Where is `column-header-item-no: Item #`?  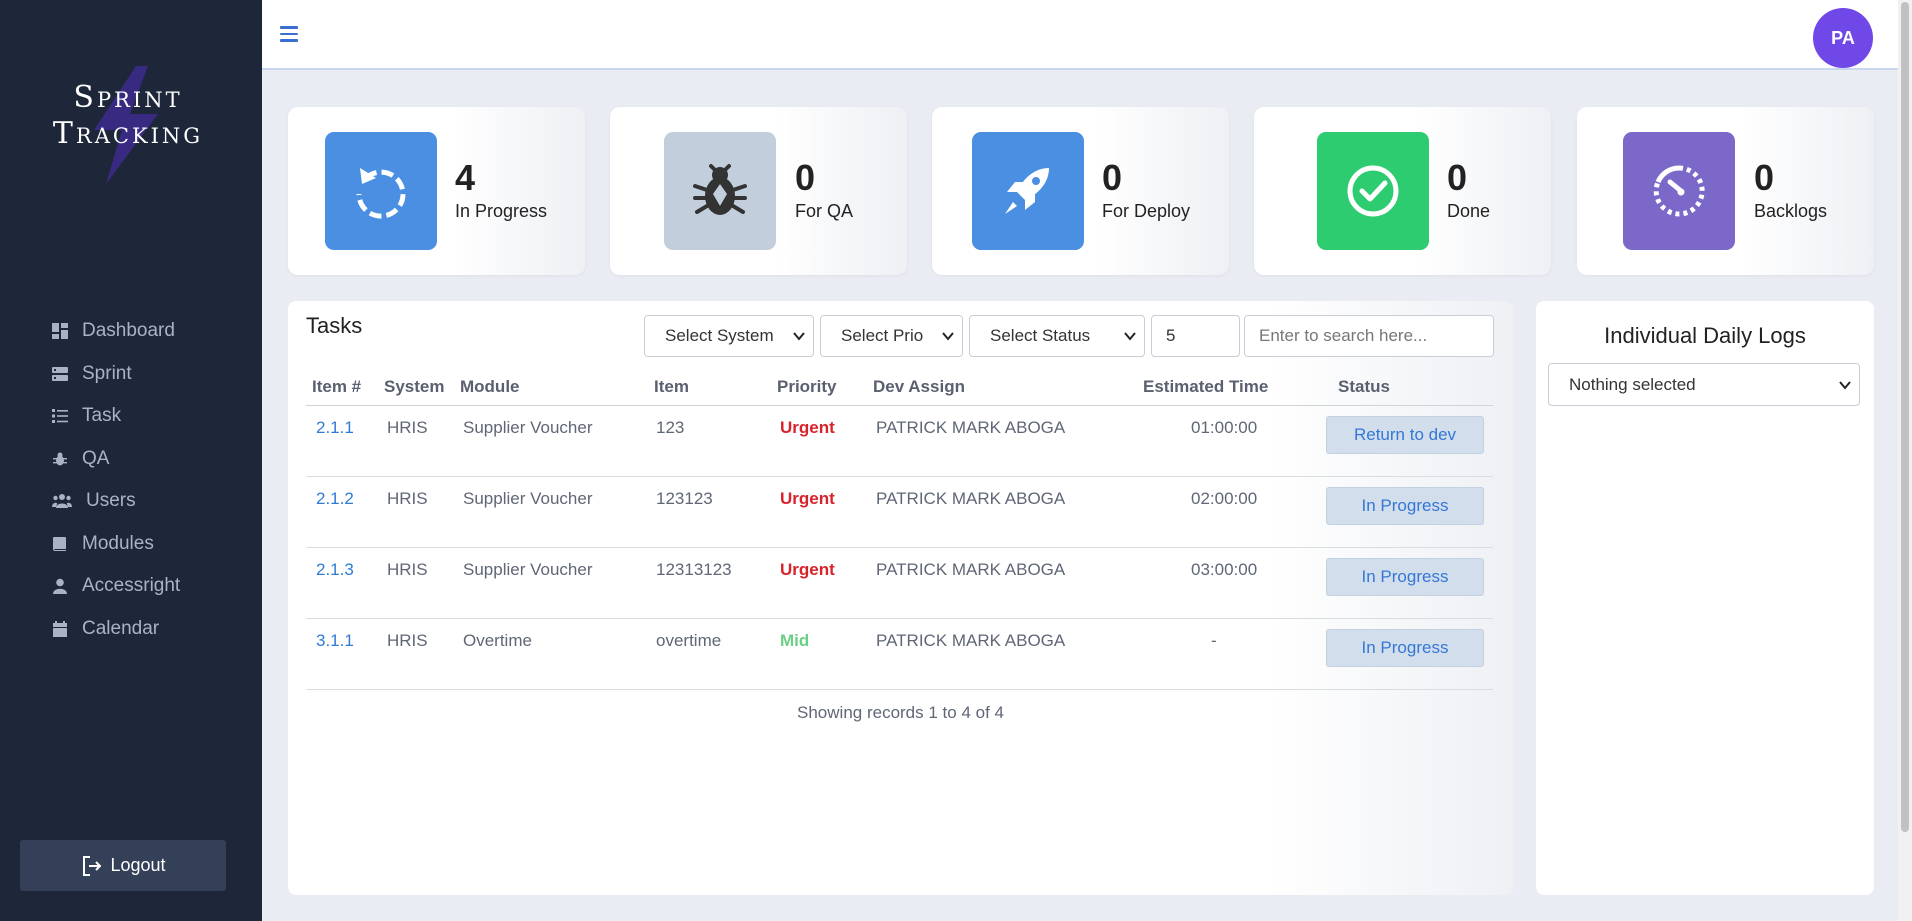
column-header-item-no: Item # is located at coordinates (336, 387).